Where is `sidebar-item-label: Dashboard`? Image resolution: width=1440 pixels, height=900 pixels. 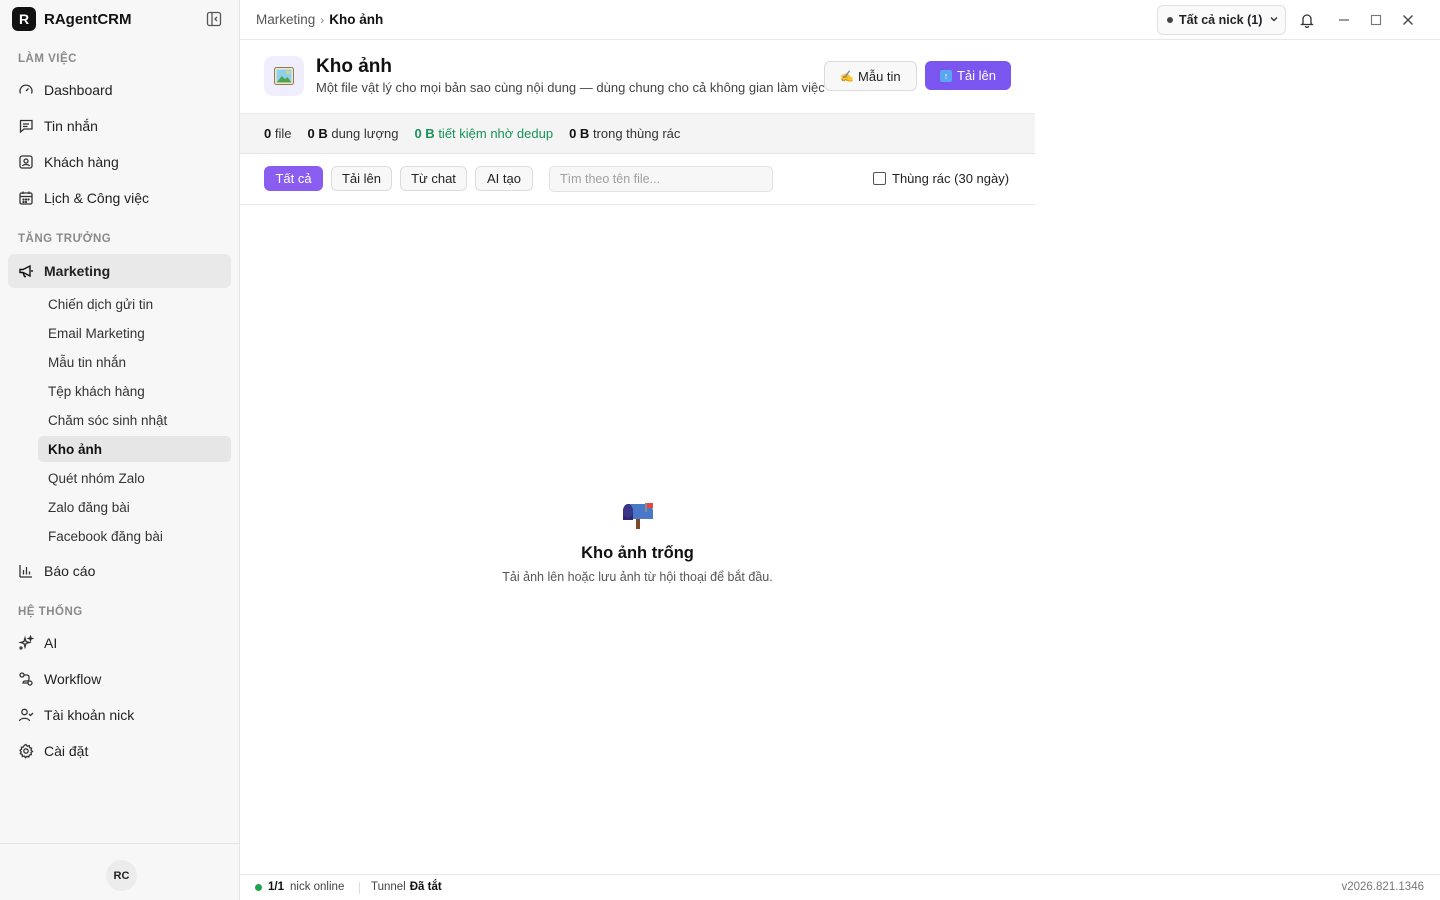
sidebar-item-label: Dashboard is located at coordinates (78, 90).